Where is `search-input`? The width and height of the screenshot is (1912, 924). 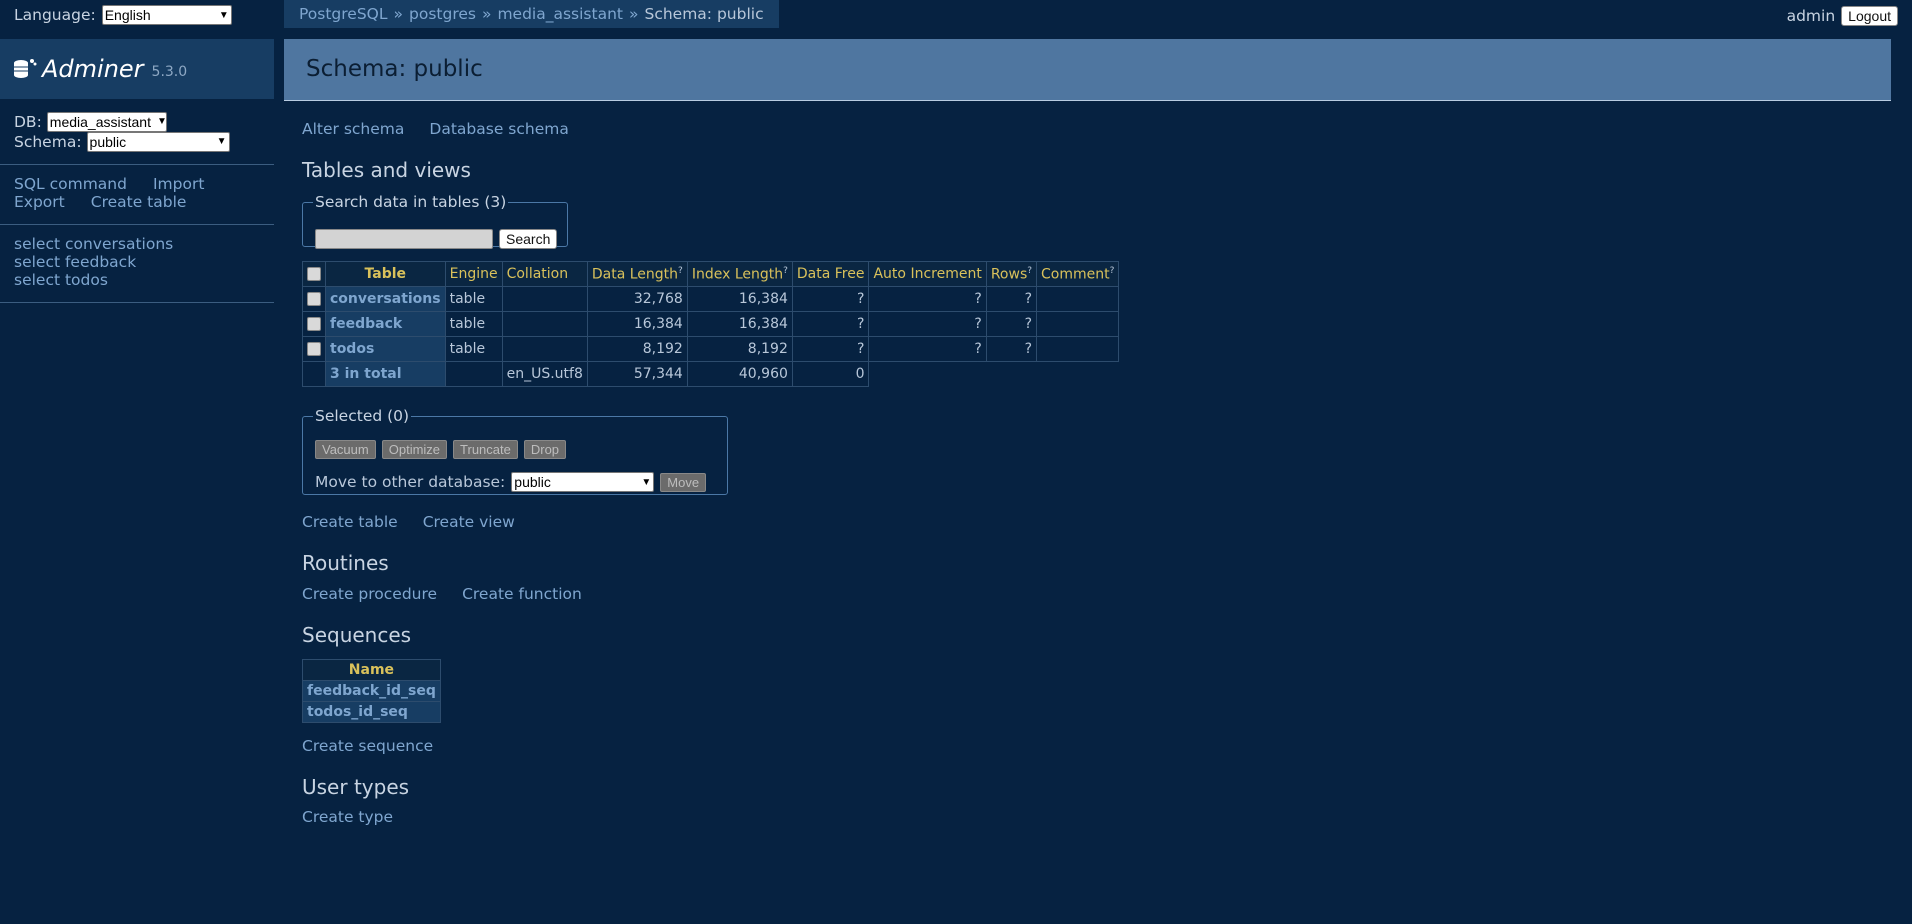
search-input is located at coordinates (404, 239).